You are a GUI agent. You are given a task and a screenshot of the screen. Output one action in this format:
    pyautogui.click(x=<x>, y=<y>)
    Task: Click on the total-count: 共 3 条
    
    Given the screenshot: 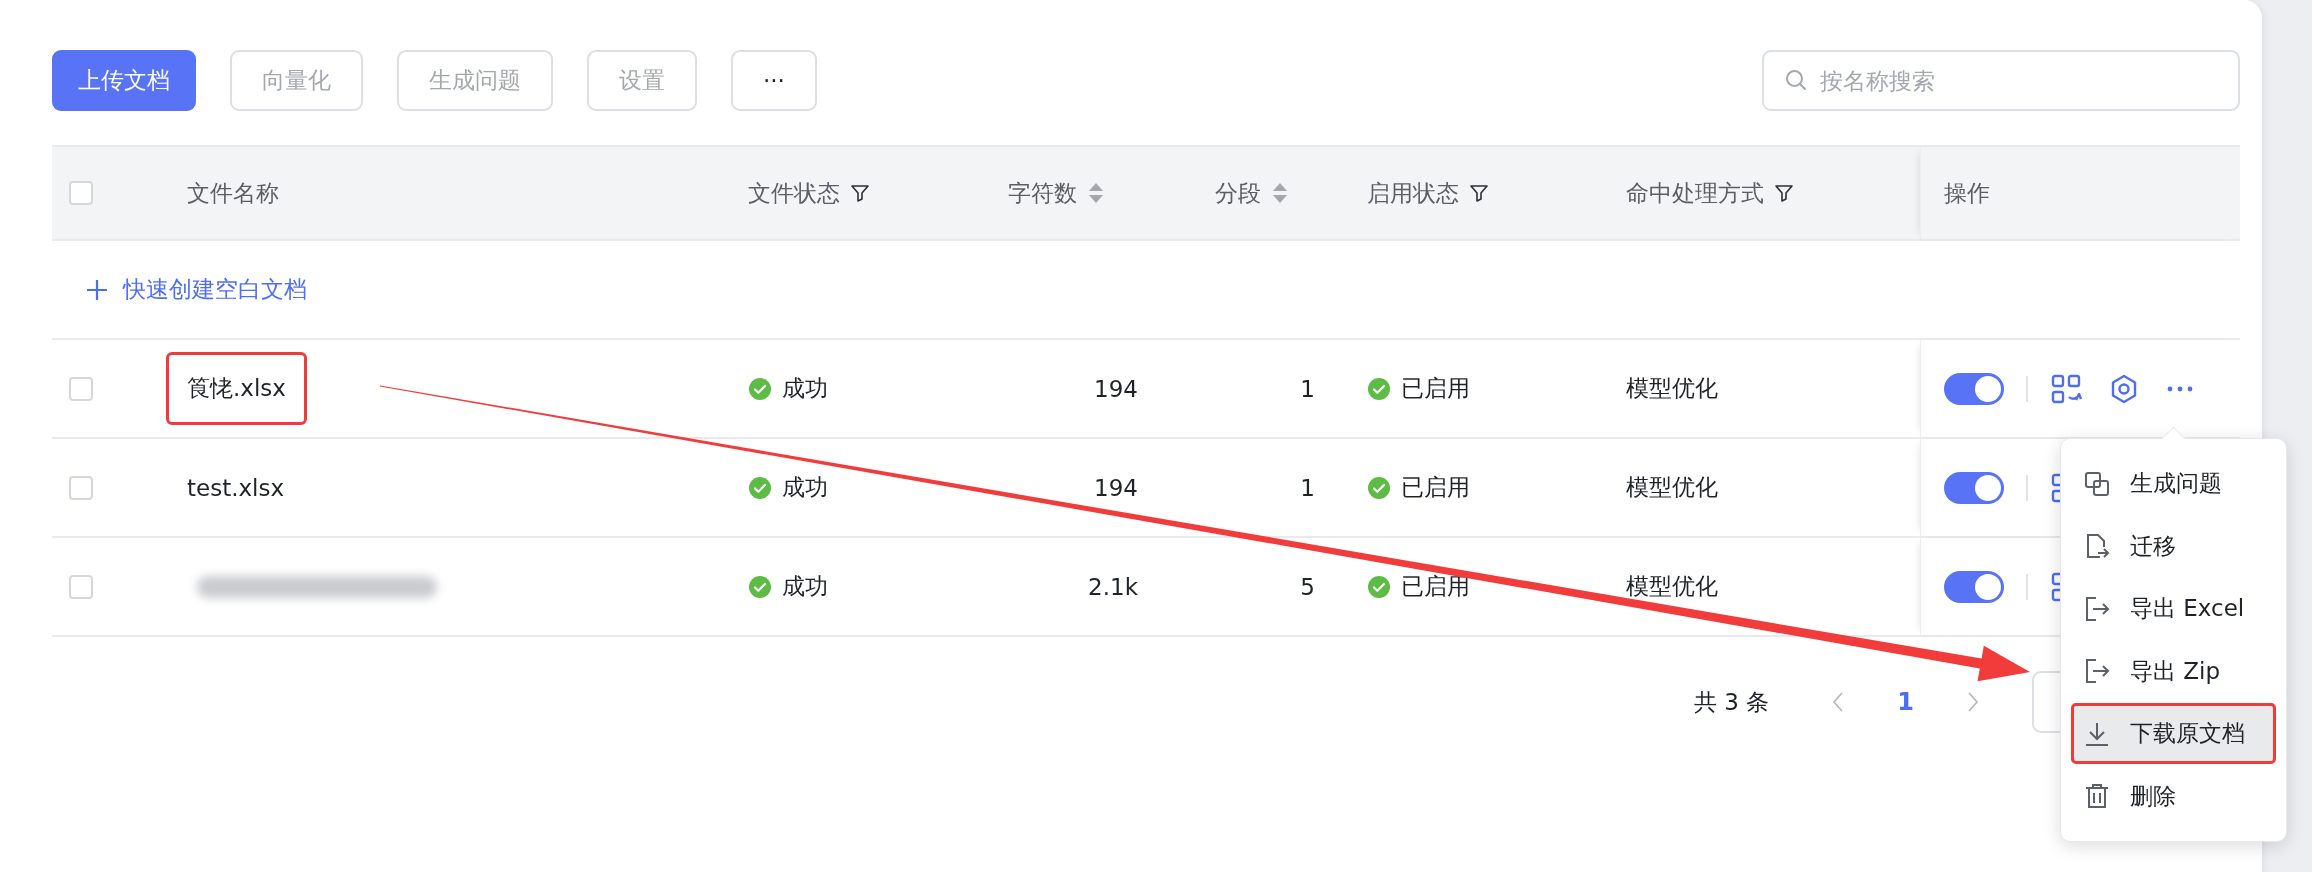 What is the action you would take?
    pyautogui.click(x=1732, y=702)
    